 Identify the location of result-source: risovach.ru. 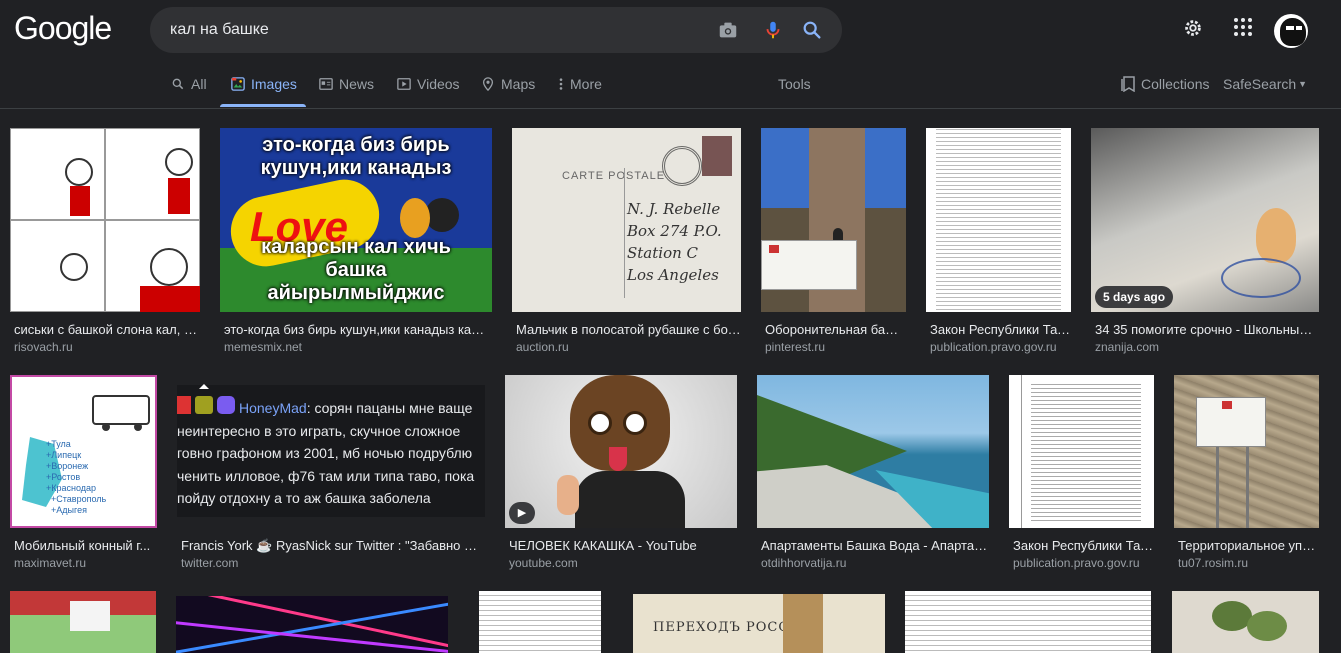
(107, 347).